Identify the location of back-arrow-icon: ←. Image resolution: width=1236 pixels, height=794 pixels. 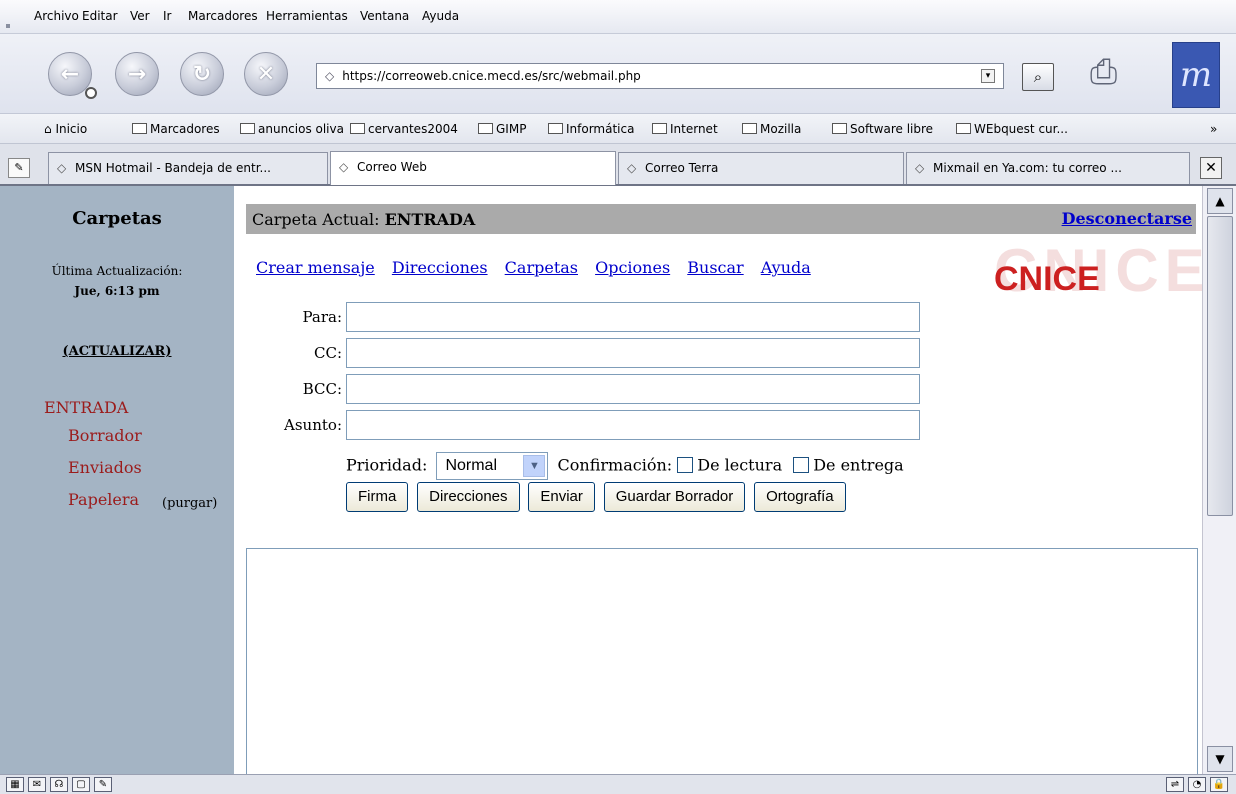
(72, 75).